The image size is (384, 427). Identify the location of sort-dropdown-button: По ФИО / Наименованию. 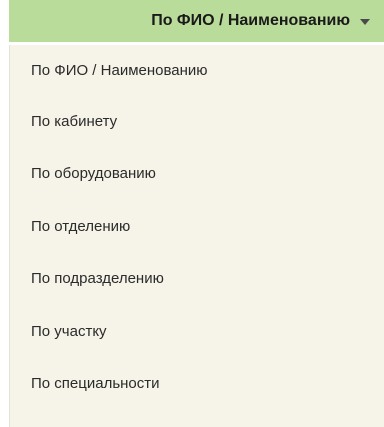
(196, 21).